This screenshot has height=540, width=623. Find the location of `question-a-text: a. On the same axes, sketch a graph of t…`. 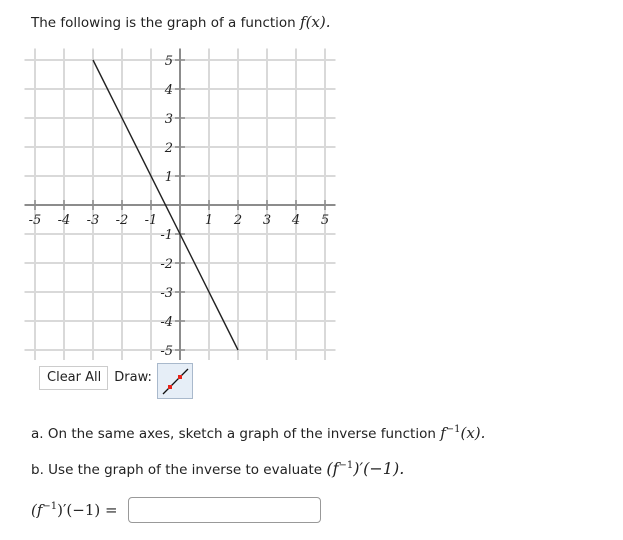

question-a-text: a. On the same axes, sketch a graph of t… is located at coordinates (236, 434).